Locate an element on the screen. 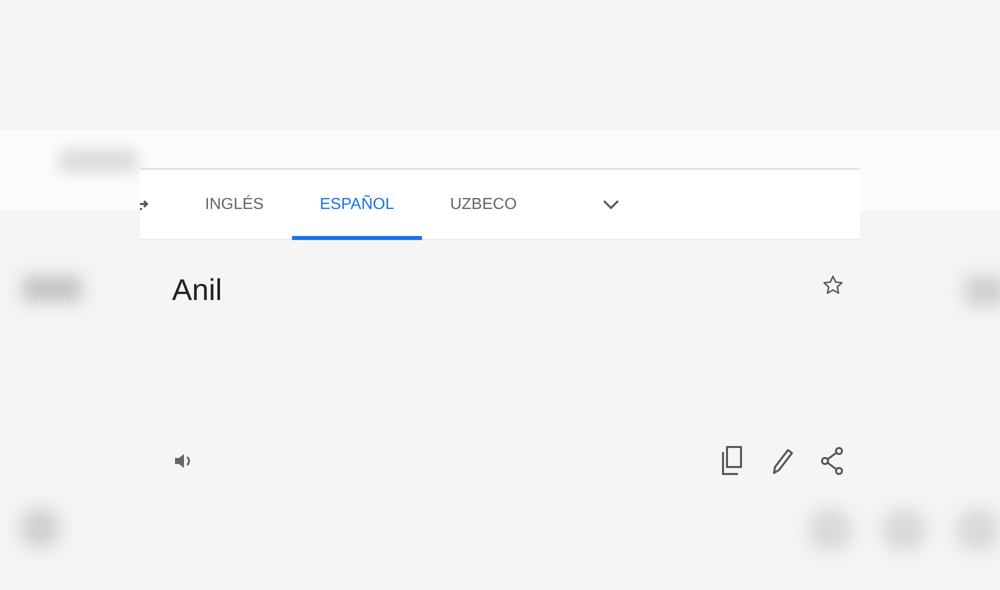 Image resolution: width=1000 pixels, height=590 pixels. share-icon is located at coordinates (832, 461).